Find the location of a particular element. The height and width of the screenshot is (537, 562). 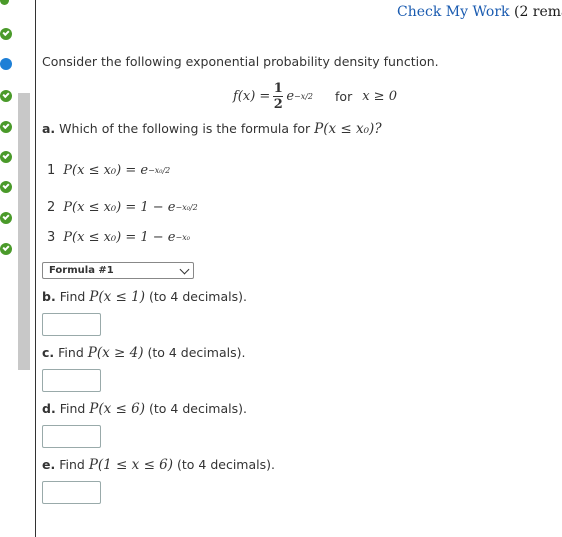

remaining-attempts: (2 remaini is located at coordinates (537, 12).